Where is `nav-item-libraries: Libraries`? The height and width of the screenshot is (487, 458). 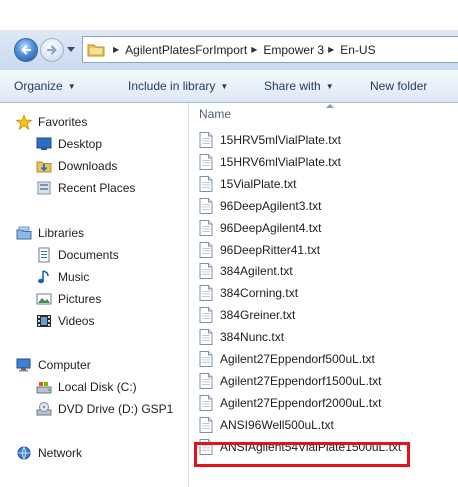 nav-item-libraries: Libraries is located at coordinates (50, 233).